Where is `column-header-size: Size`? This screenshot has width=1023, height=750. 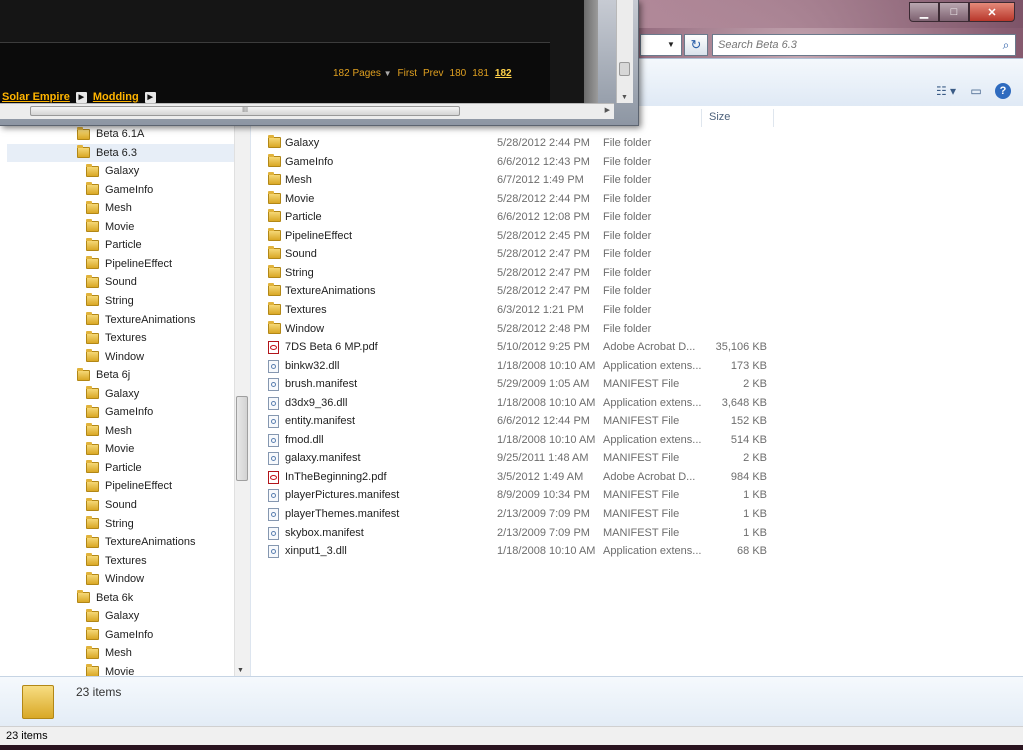
column-header-size: Size is located at coordinates (719, 117).